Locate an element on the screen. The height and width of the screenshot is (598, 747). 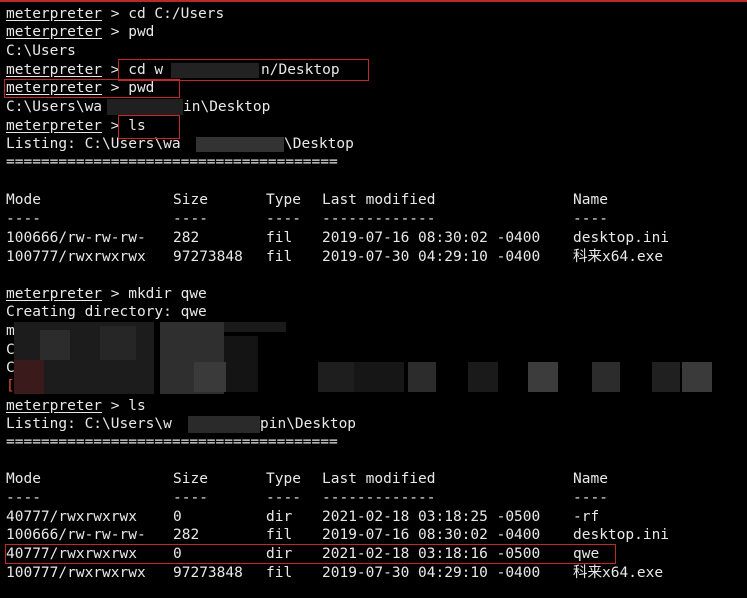
table-cell-mode: 40777/rwxrwxrwx is located at coordinates (71, 517).